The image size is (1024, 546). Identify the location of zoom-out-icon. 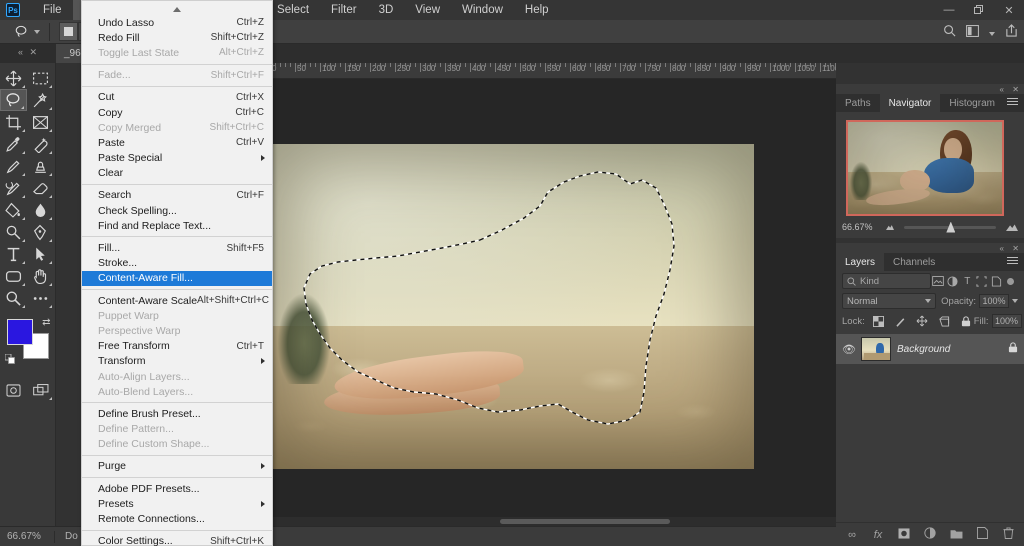
(890, 227).